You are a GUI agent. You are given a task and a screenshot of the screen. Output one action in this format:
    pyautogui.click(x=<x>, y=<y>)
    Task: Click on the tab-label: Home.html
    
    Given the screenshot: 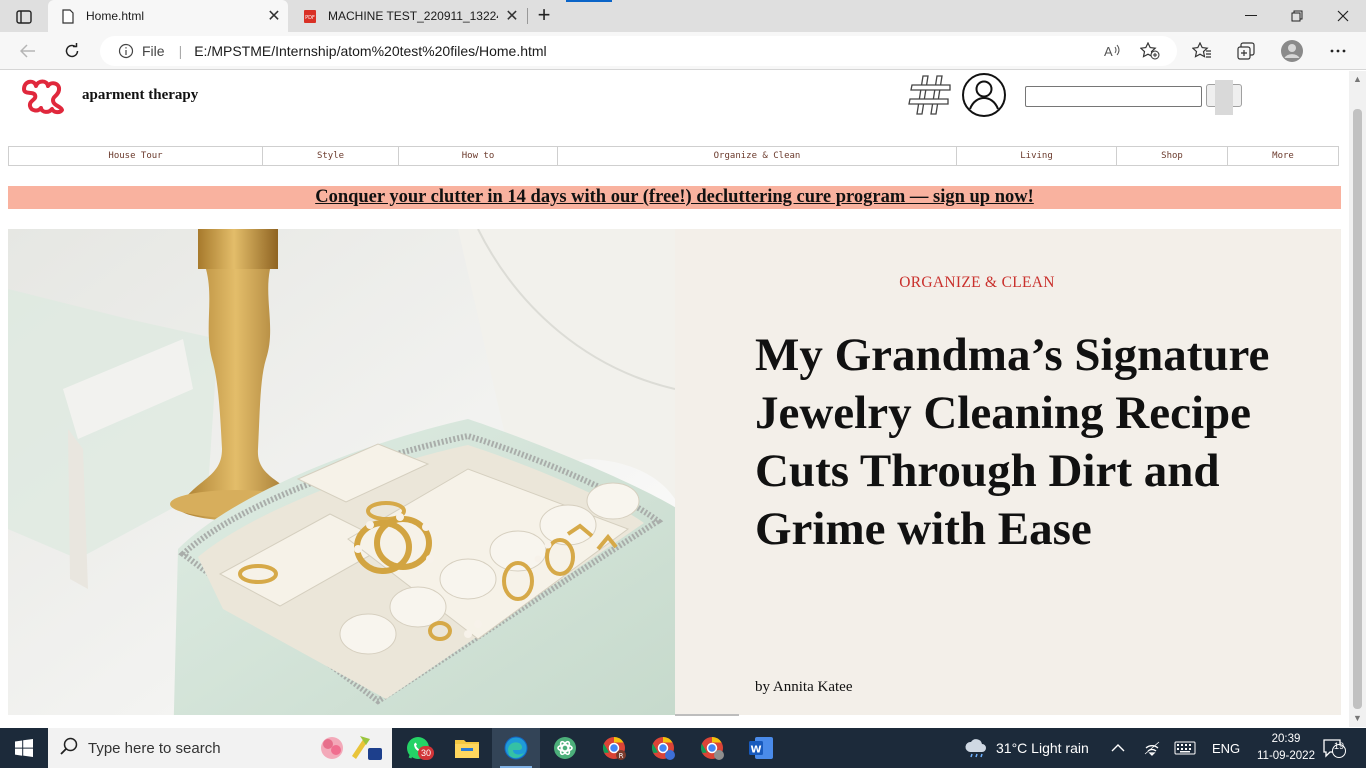 What is the action you would take?
    pyautogui.click(x=115, y=16)
    